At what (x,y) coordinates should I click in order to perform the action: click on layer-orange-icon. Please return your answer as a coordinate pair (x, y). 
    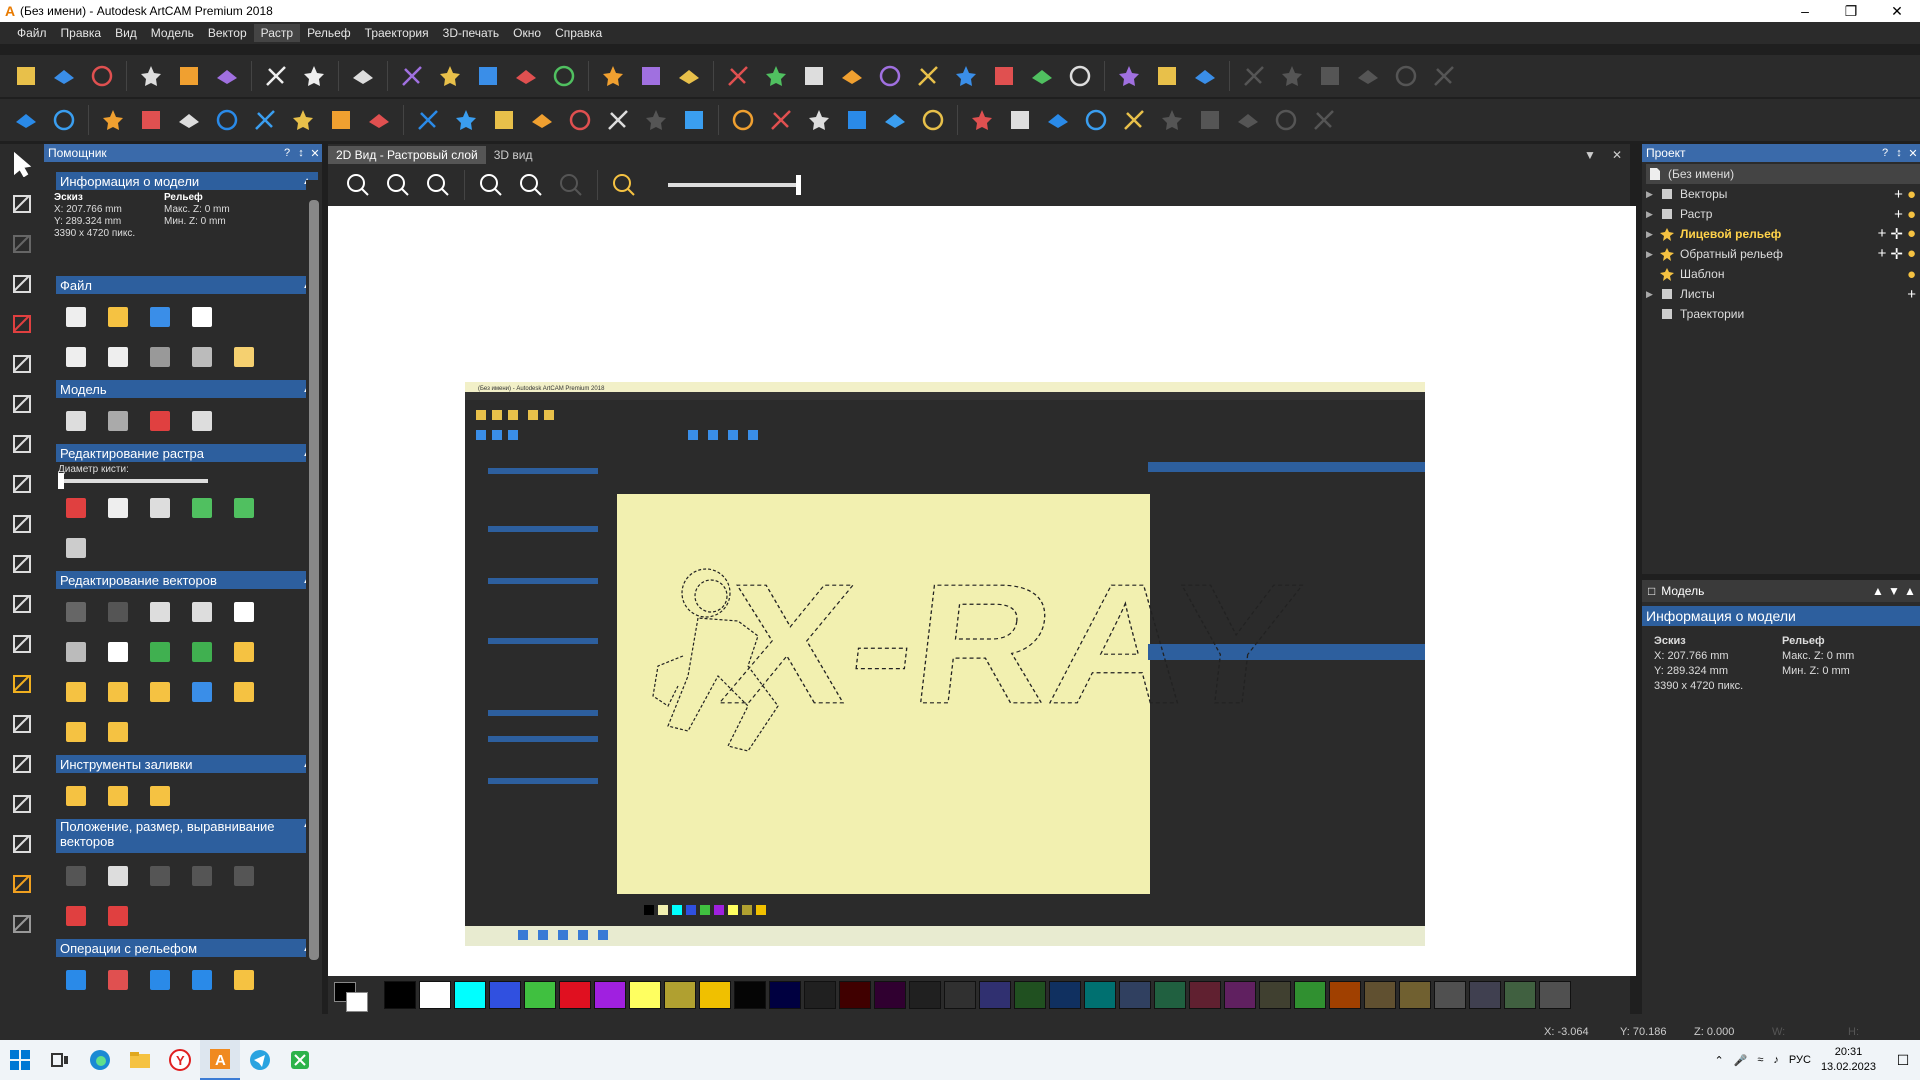
    Looking at the image, I should click on (341, 120).